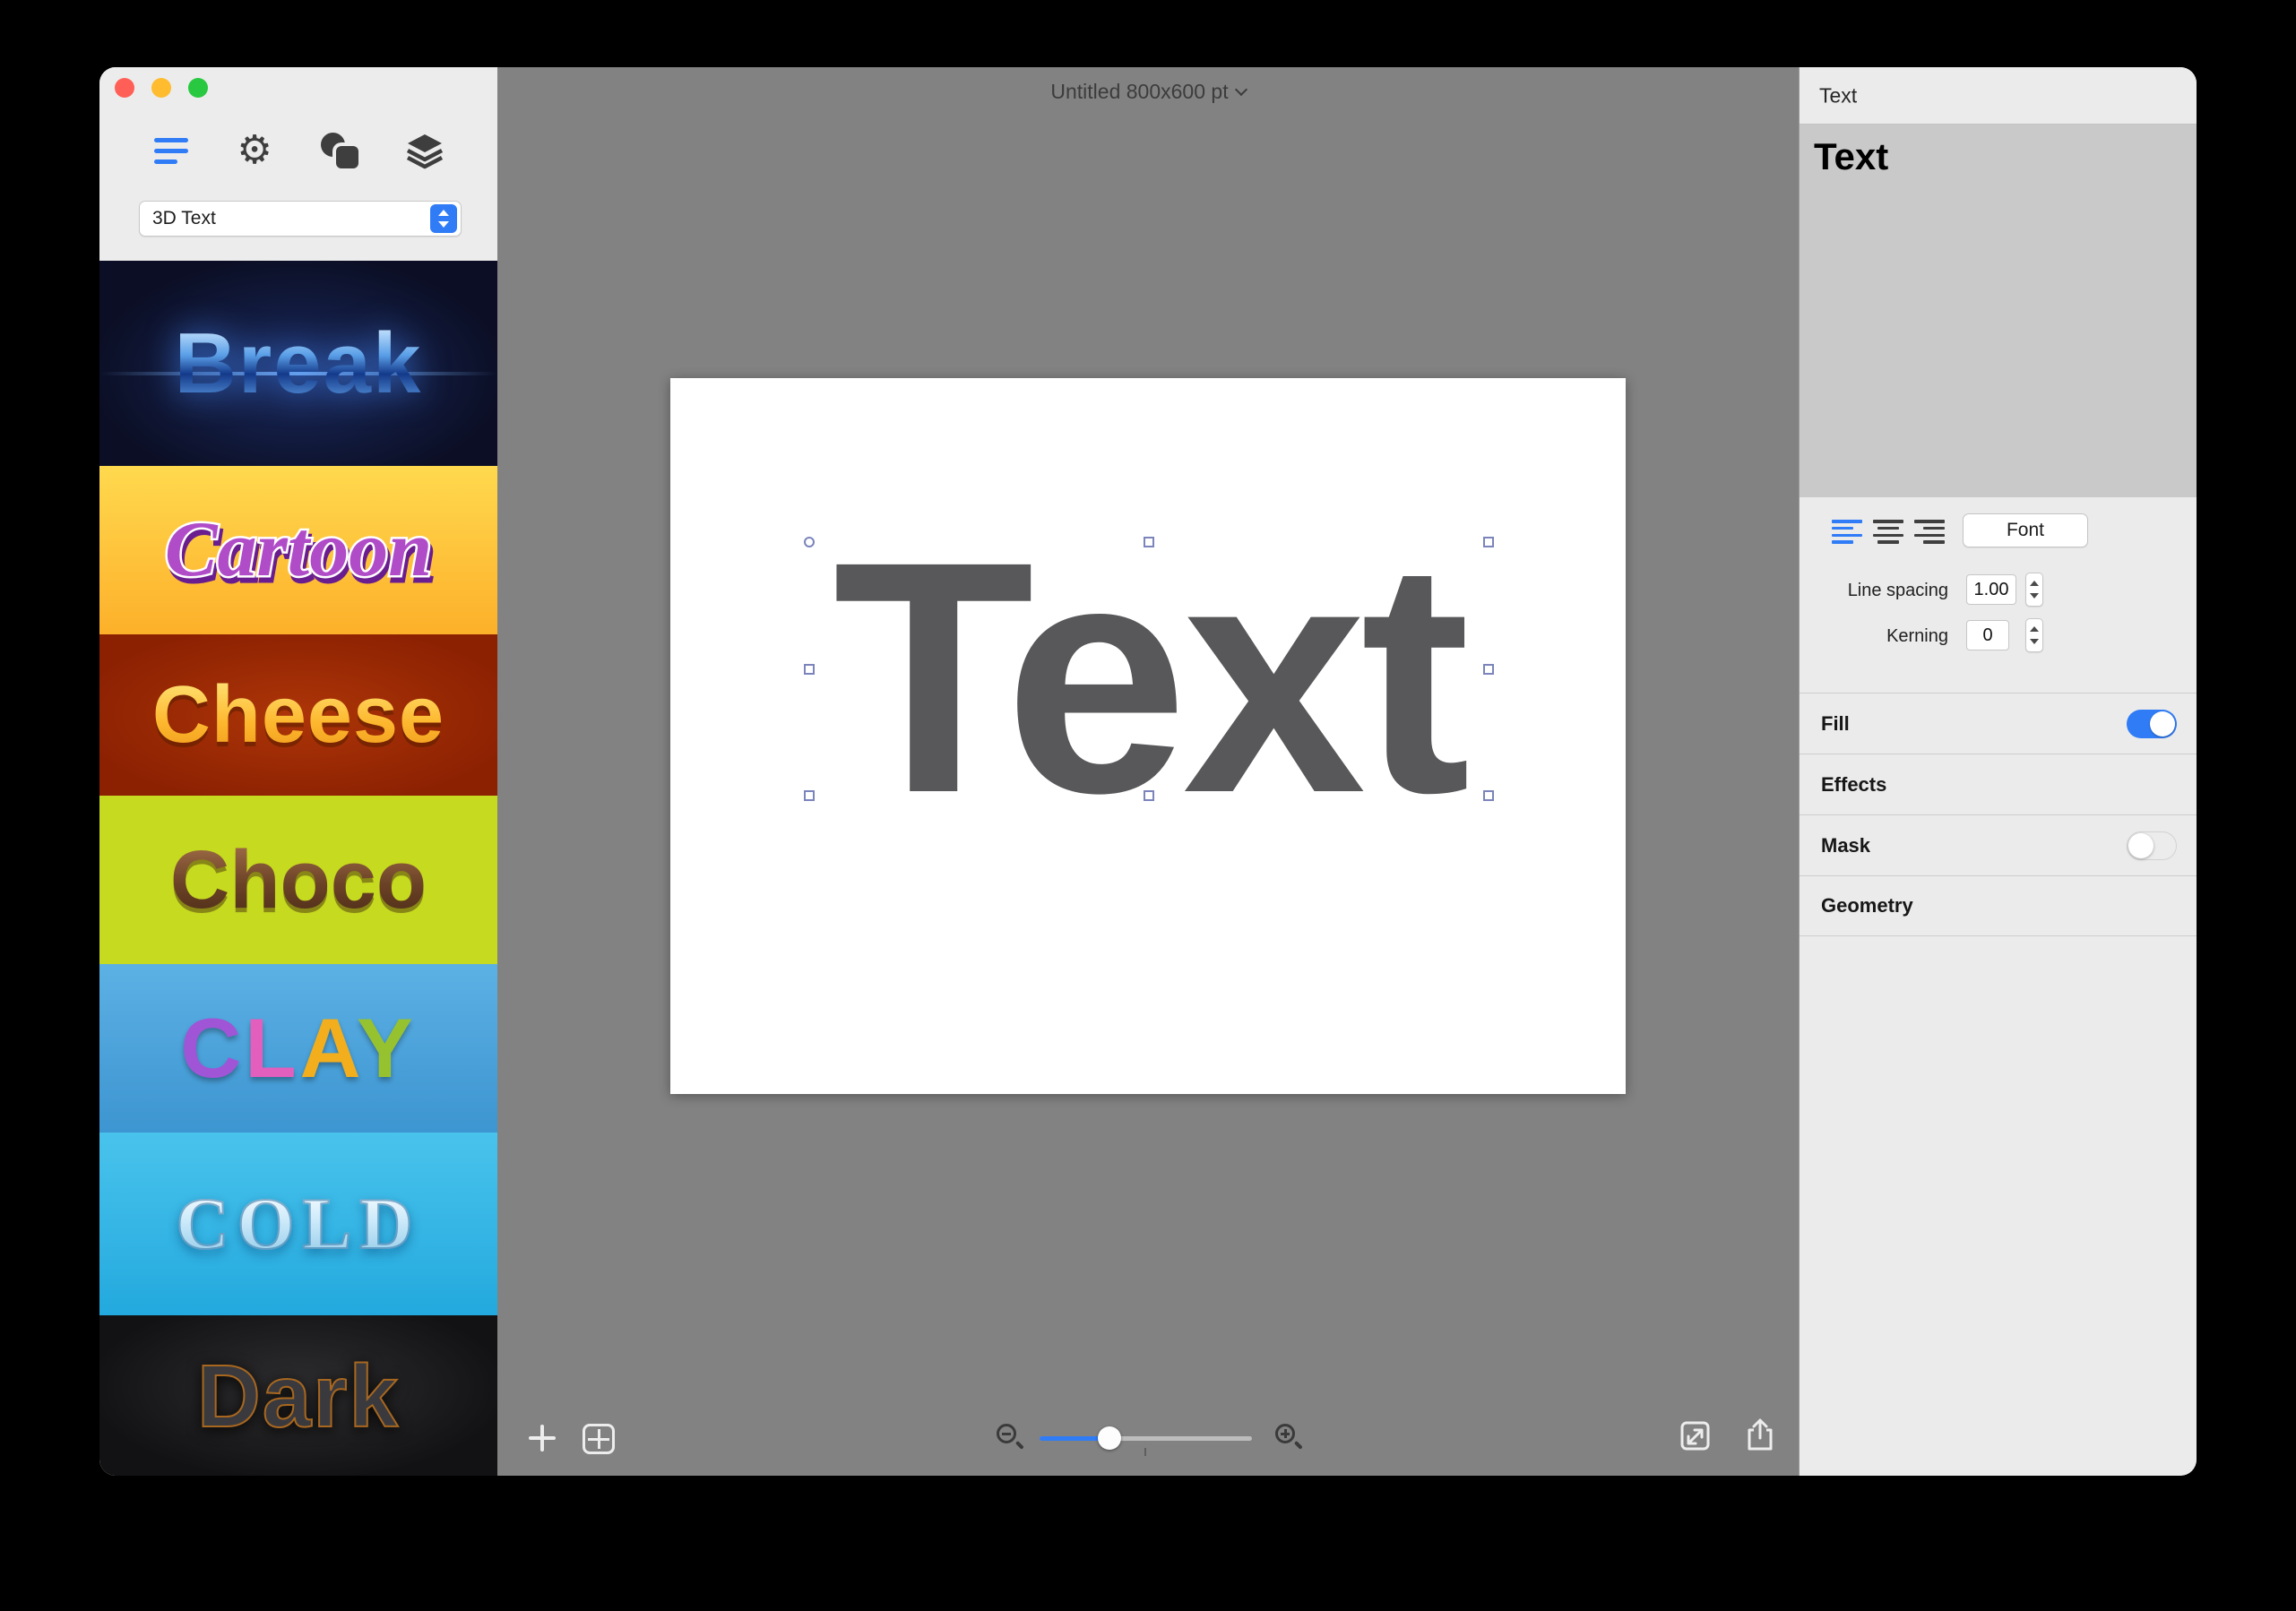 The width and height of the screenshot is (2296, 1611). I want to click on zoom-slider-center-tick, so click(1145, 1452).